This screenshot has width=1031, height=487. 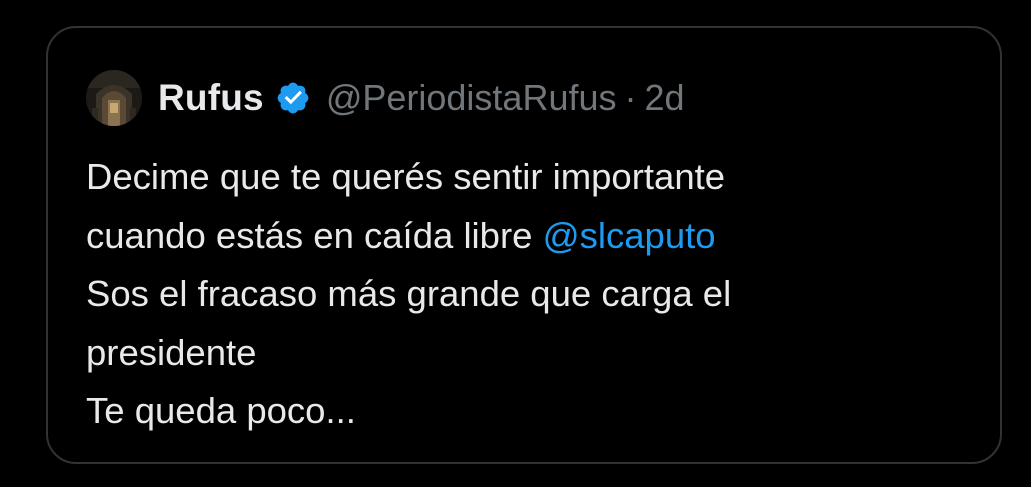 I want to click on tweet-text-line: cuando estás en caída libre @slcaputo, so click(x=526, y=236).